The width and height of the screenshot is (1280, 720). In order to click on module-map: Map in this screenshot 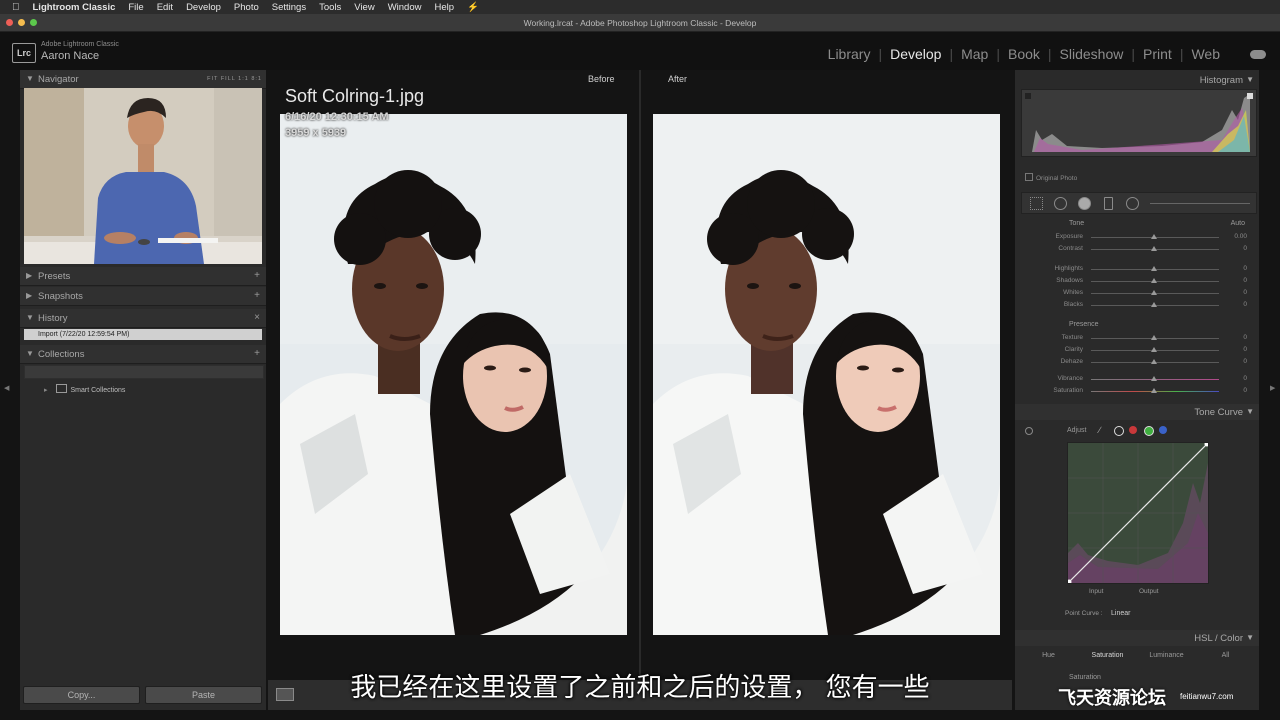, I will do `click(974, 54)`.